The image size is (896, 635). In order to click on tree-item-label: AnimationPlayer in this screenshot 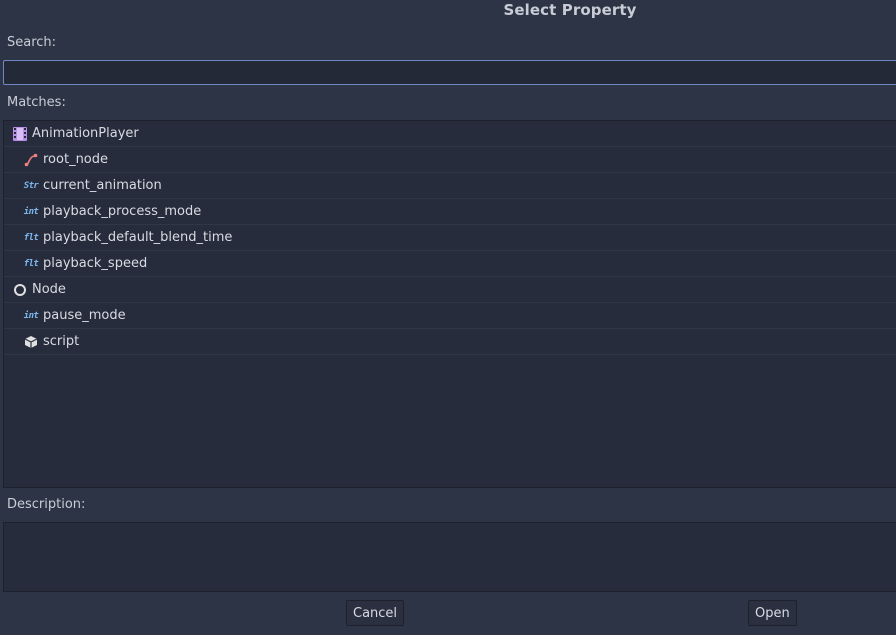, I will do `click(85, 133)`.